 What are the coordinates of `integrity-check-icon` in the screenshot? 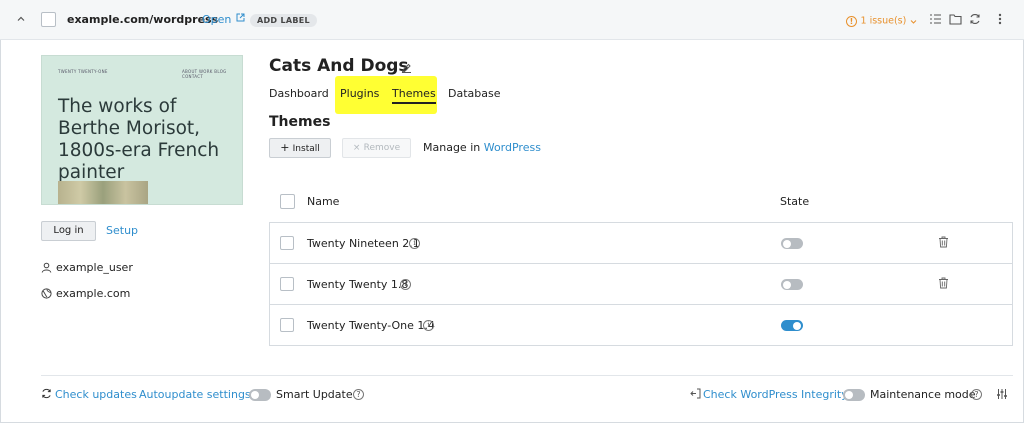 It's located at (695, 393).